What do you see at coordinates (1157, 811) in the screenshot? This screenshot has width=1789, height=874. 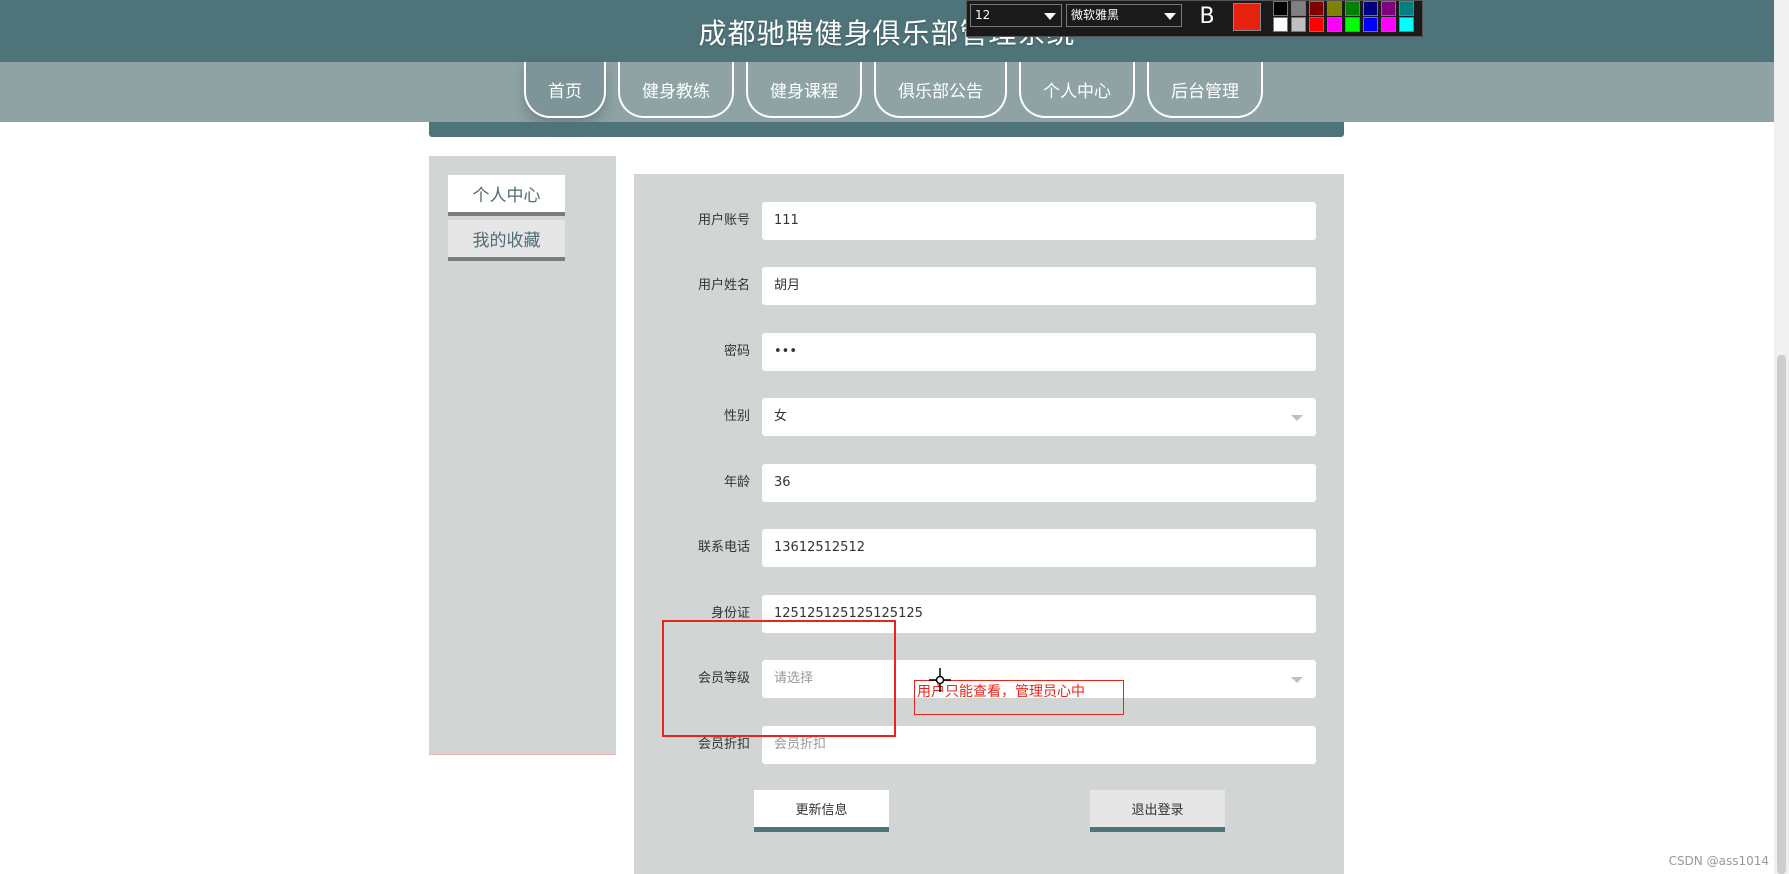 I see `logout-button: 退出登录` at bounding box center [1157, 811].